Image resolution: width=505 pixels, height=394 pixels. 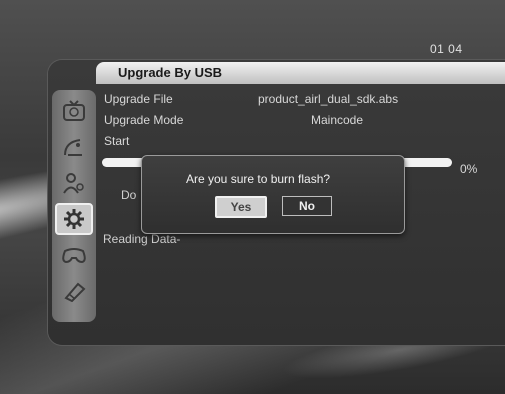 I want to click on usb-icon, so click(x=74, y=291).